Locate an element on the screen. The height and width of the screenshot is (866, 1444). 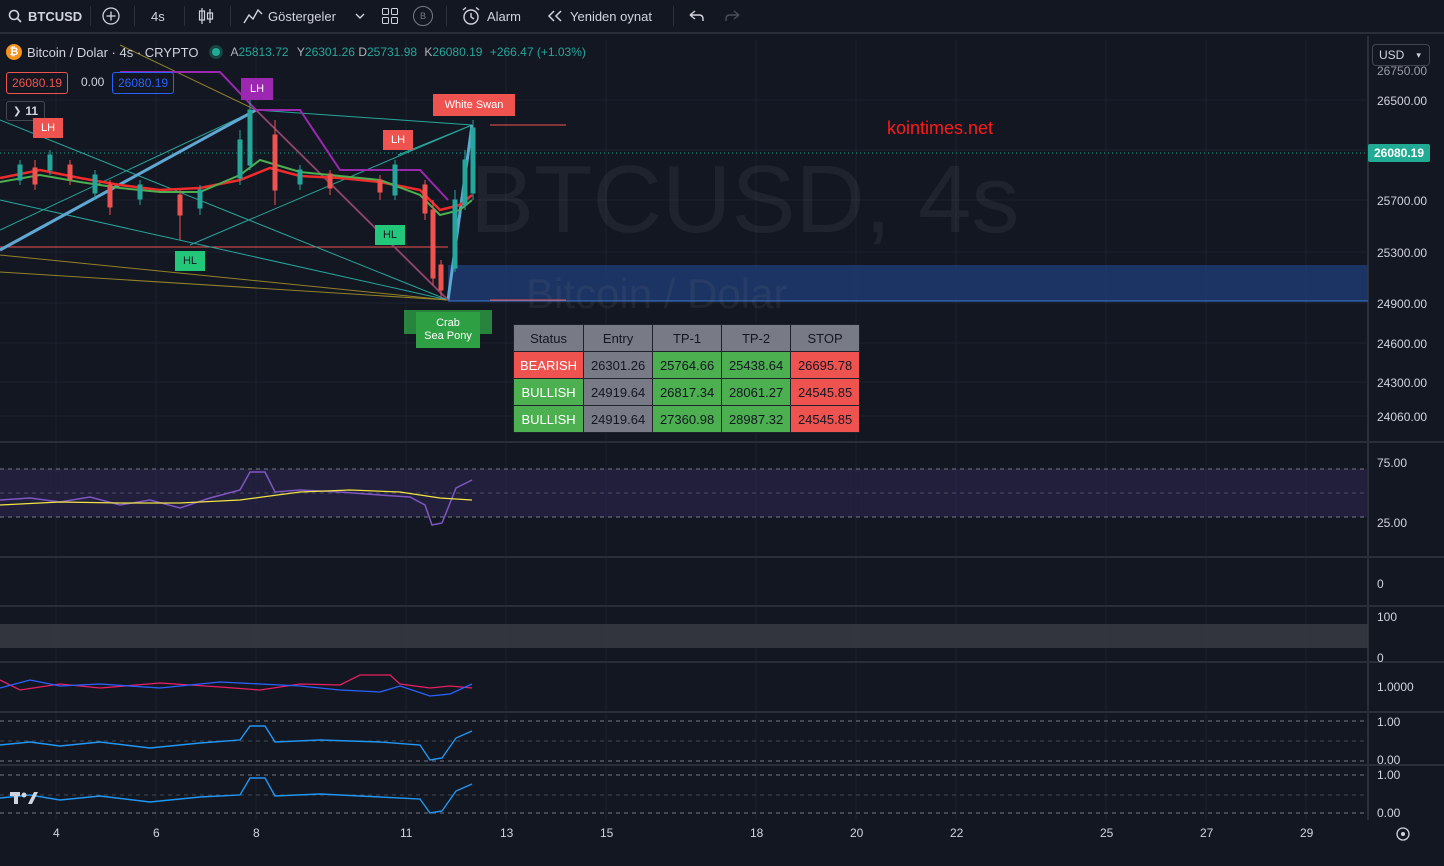
table-header: TP-1 is located at coordinates (687, 338).